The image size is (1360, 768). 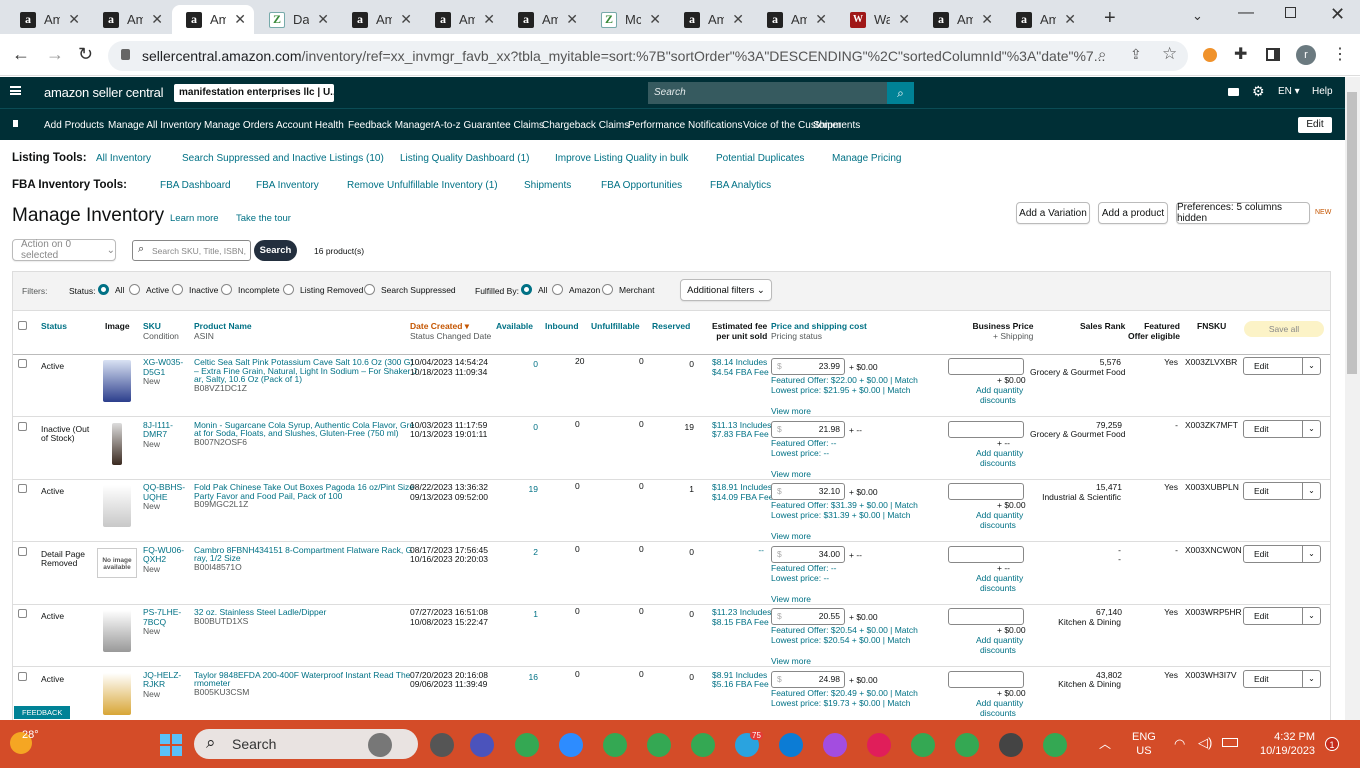 What do you see at coordinates (1287, 744) in the screenshot?
I see `clock: 4:32 PM 10/19/2023` at bounding box center [1287, 744].